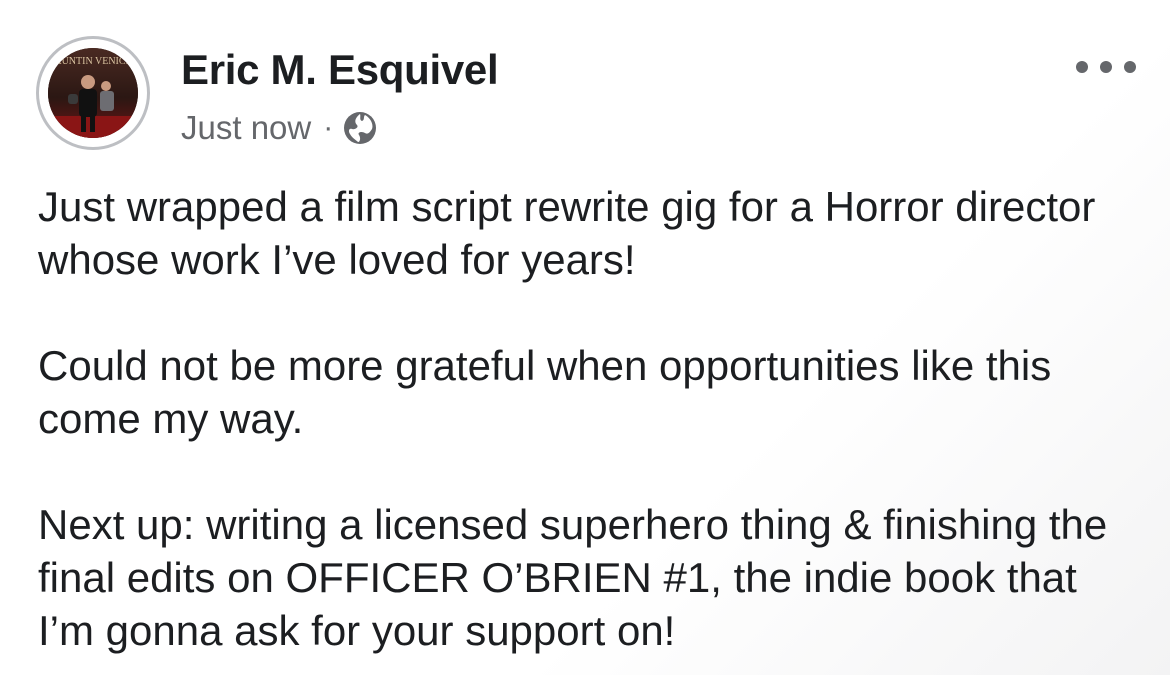 This screenshot has height=675, width=1170. I want to click on post-timestamp: Just now, so click(246, 128).